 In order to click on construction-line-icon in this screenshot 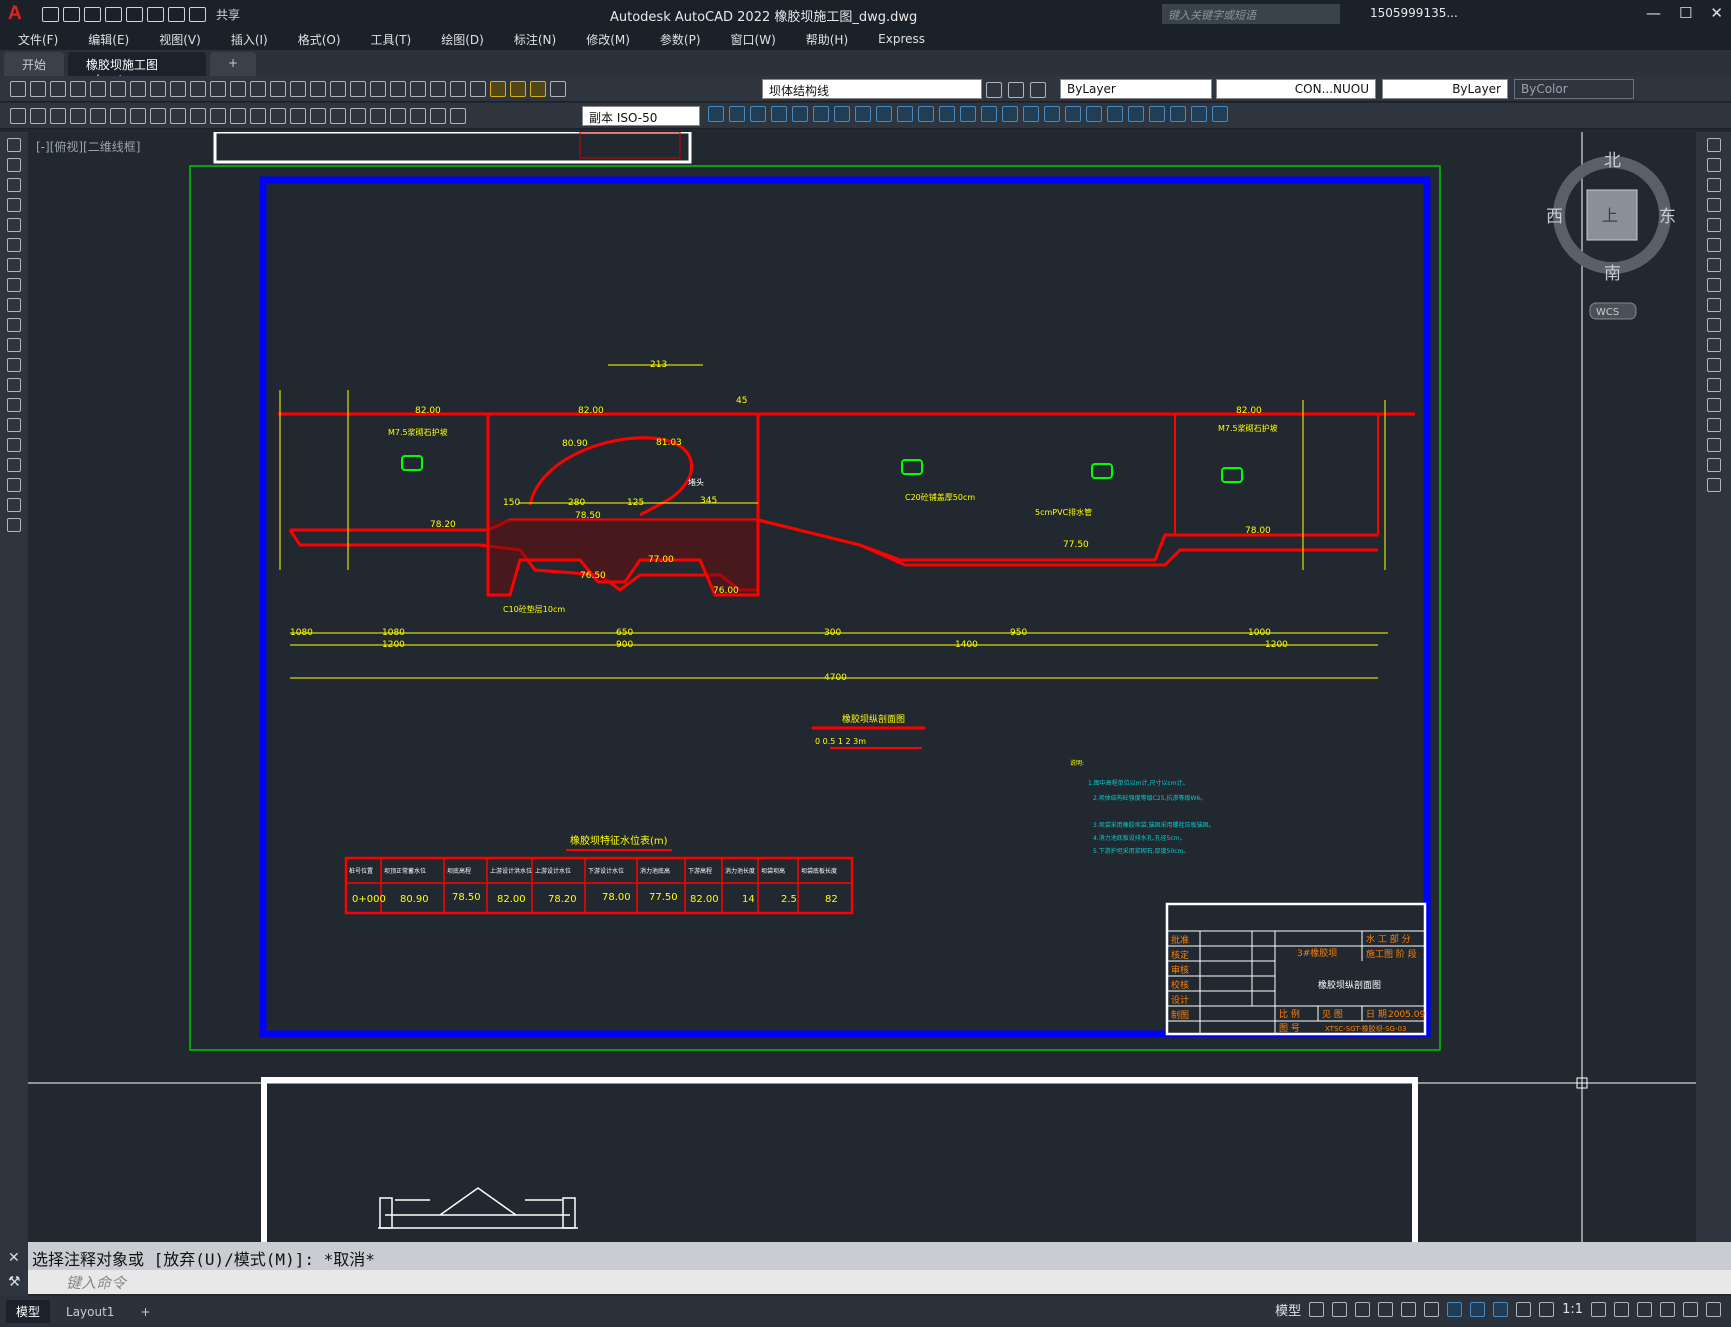, I will do `click(14, 165)`.